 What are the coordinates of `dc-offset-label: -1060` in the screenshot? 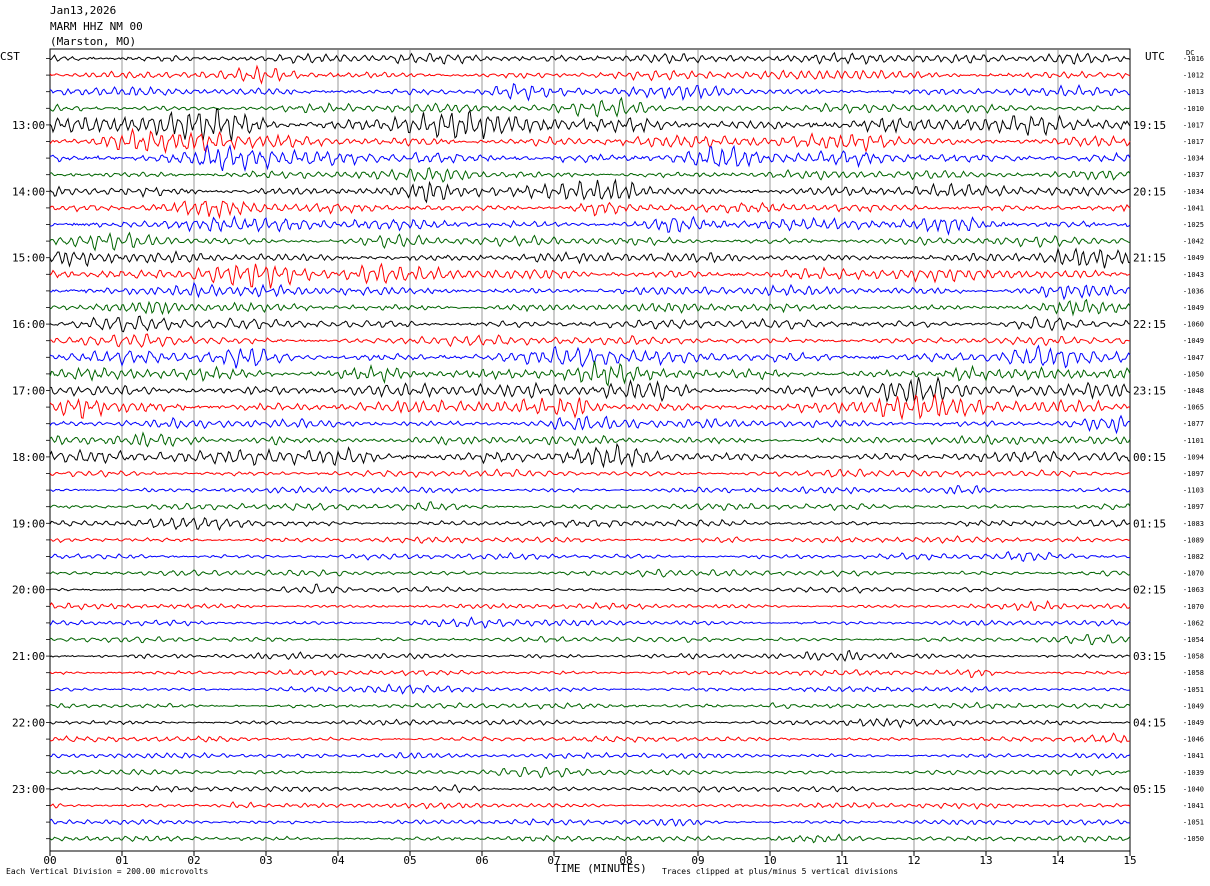 It's located at (1193, 325).